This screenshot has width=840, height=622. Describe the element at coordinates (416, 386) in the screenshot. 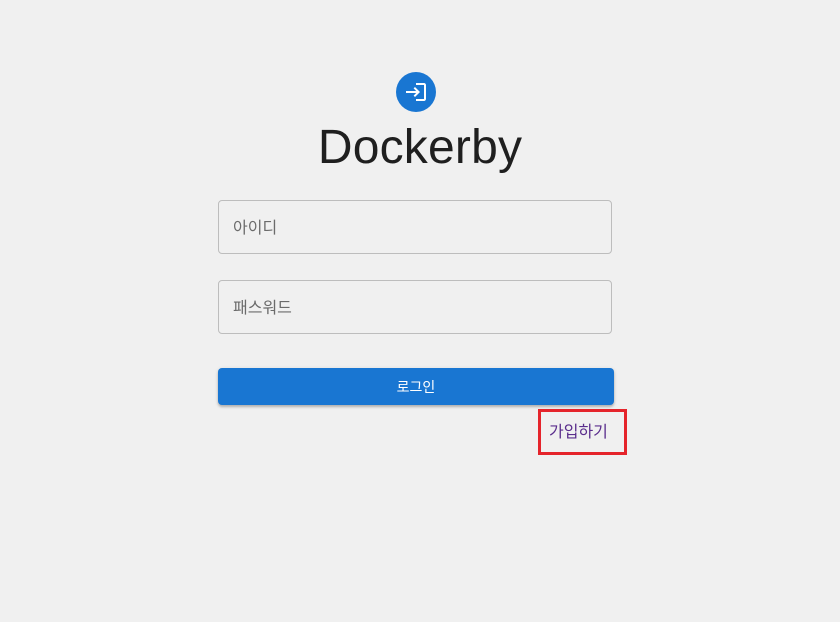

I see `login-button: 로그인` at that location.